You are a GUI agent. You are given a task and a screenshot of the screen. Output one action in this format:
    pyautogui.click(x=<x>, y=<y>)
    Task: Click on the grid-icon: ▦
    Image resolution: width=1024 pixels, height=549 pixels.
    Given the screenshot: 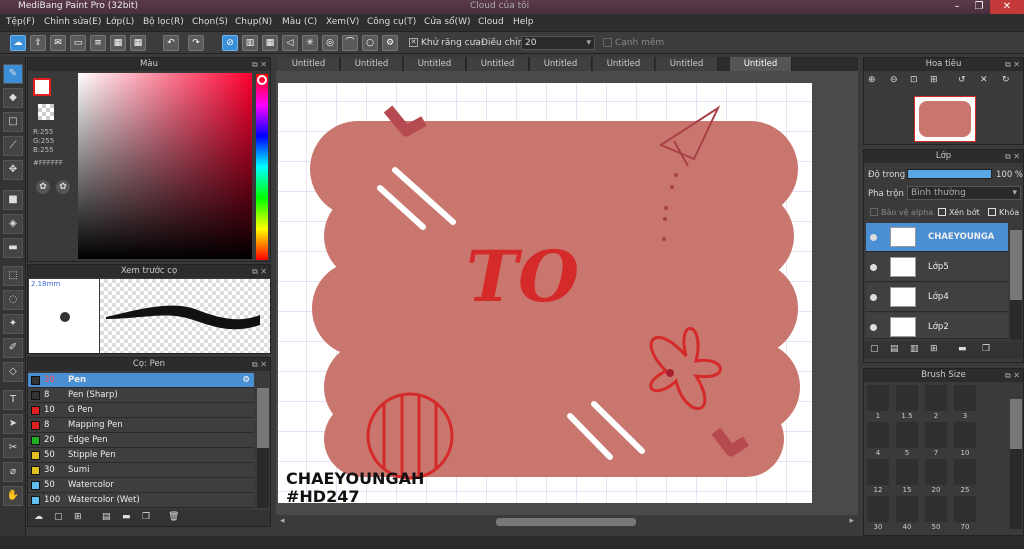 What is the action you would take?
    pyautogui.click(x=138, y=43)
    